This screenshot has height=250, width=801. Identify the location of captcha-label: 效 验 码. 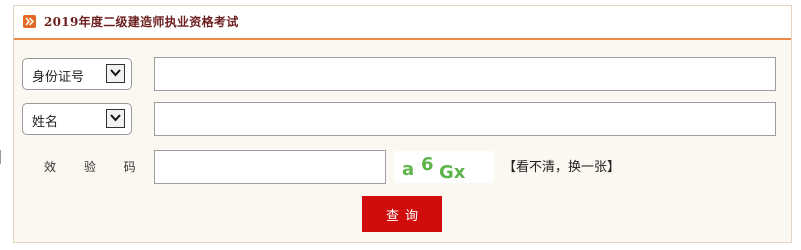
(96, 167).